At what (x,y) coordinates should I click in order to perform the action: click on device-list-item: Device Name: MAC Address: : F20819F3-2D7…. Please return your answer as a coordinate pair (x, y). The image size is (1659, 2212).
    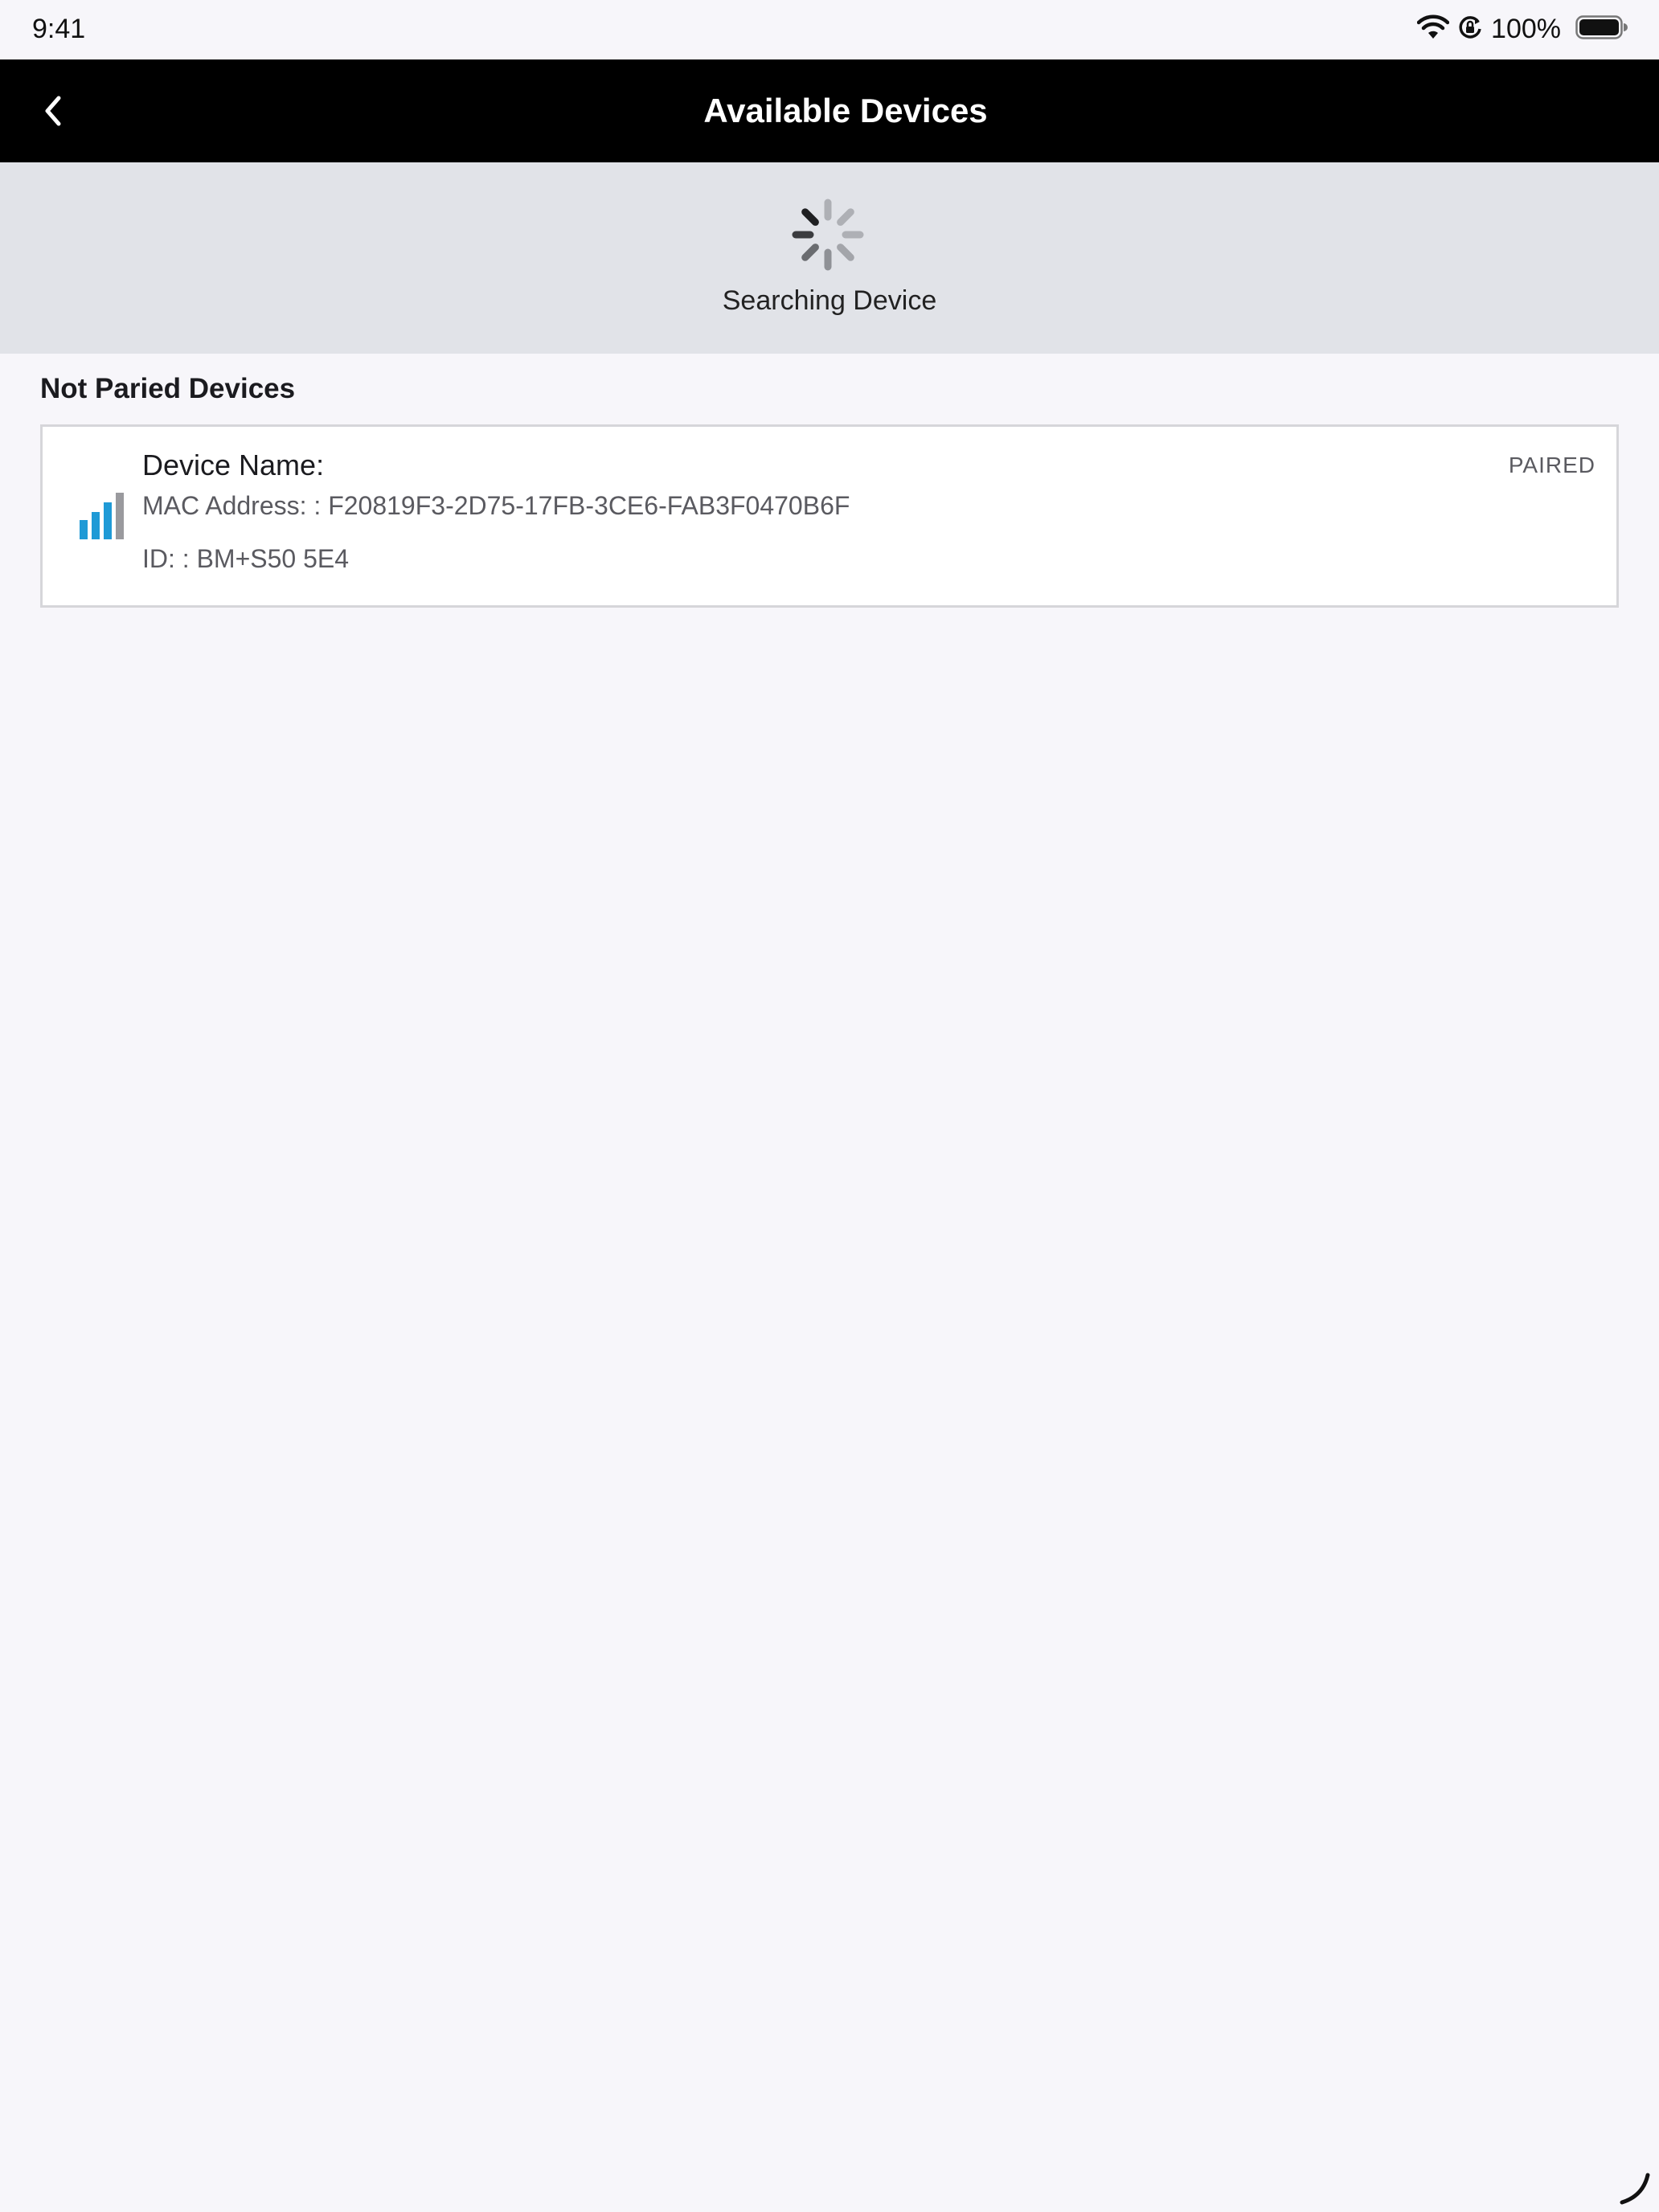
    Looking at the image, I should click on (829, 516).